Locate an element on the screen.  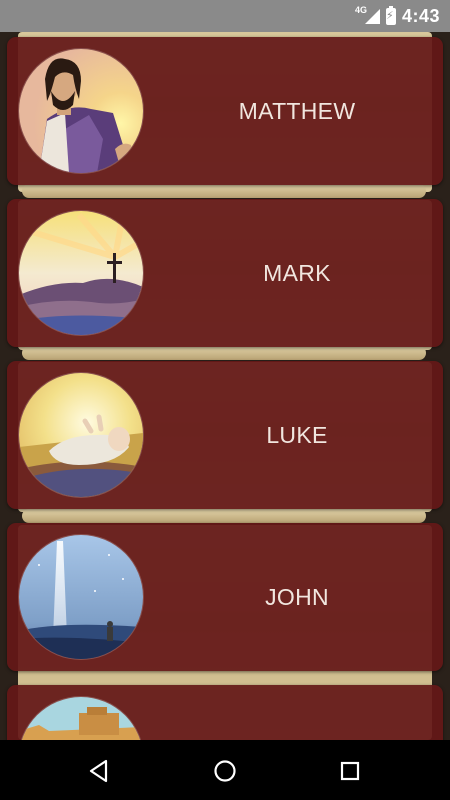
gospel-title: MARK is located at coordinates (297, 272).